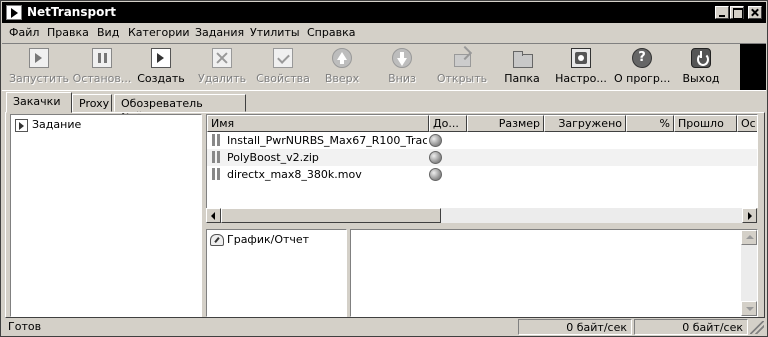 The height and width of the screenshot is (337, 768). Describe the element at coordinates (505, 123) in the screenshot. I see `column-size: Размер` at that location.